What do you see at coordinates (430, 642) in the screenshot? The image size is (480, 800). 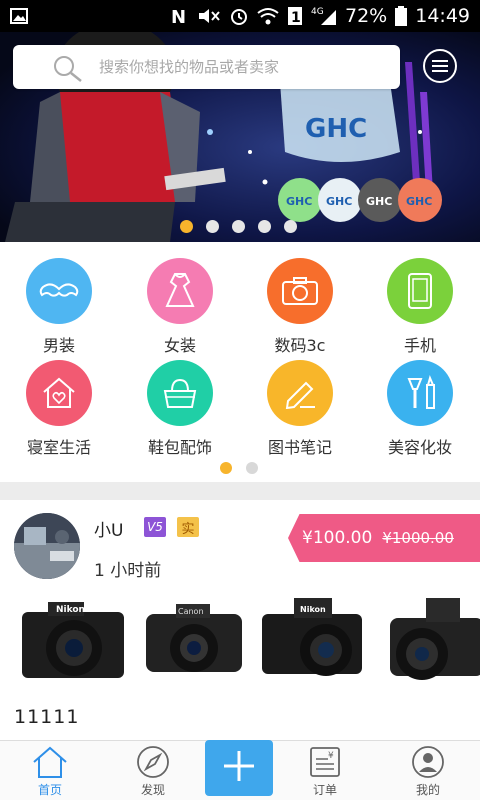 I see `product-photo` at bounding box center [430, 642].